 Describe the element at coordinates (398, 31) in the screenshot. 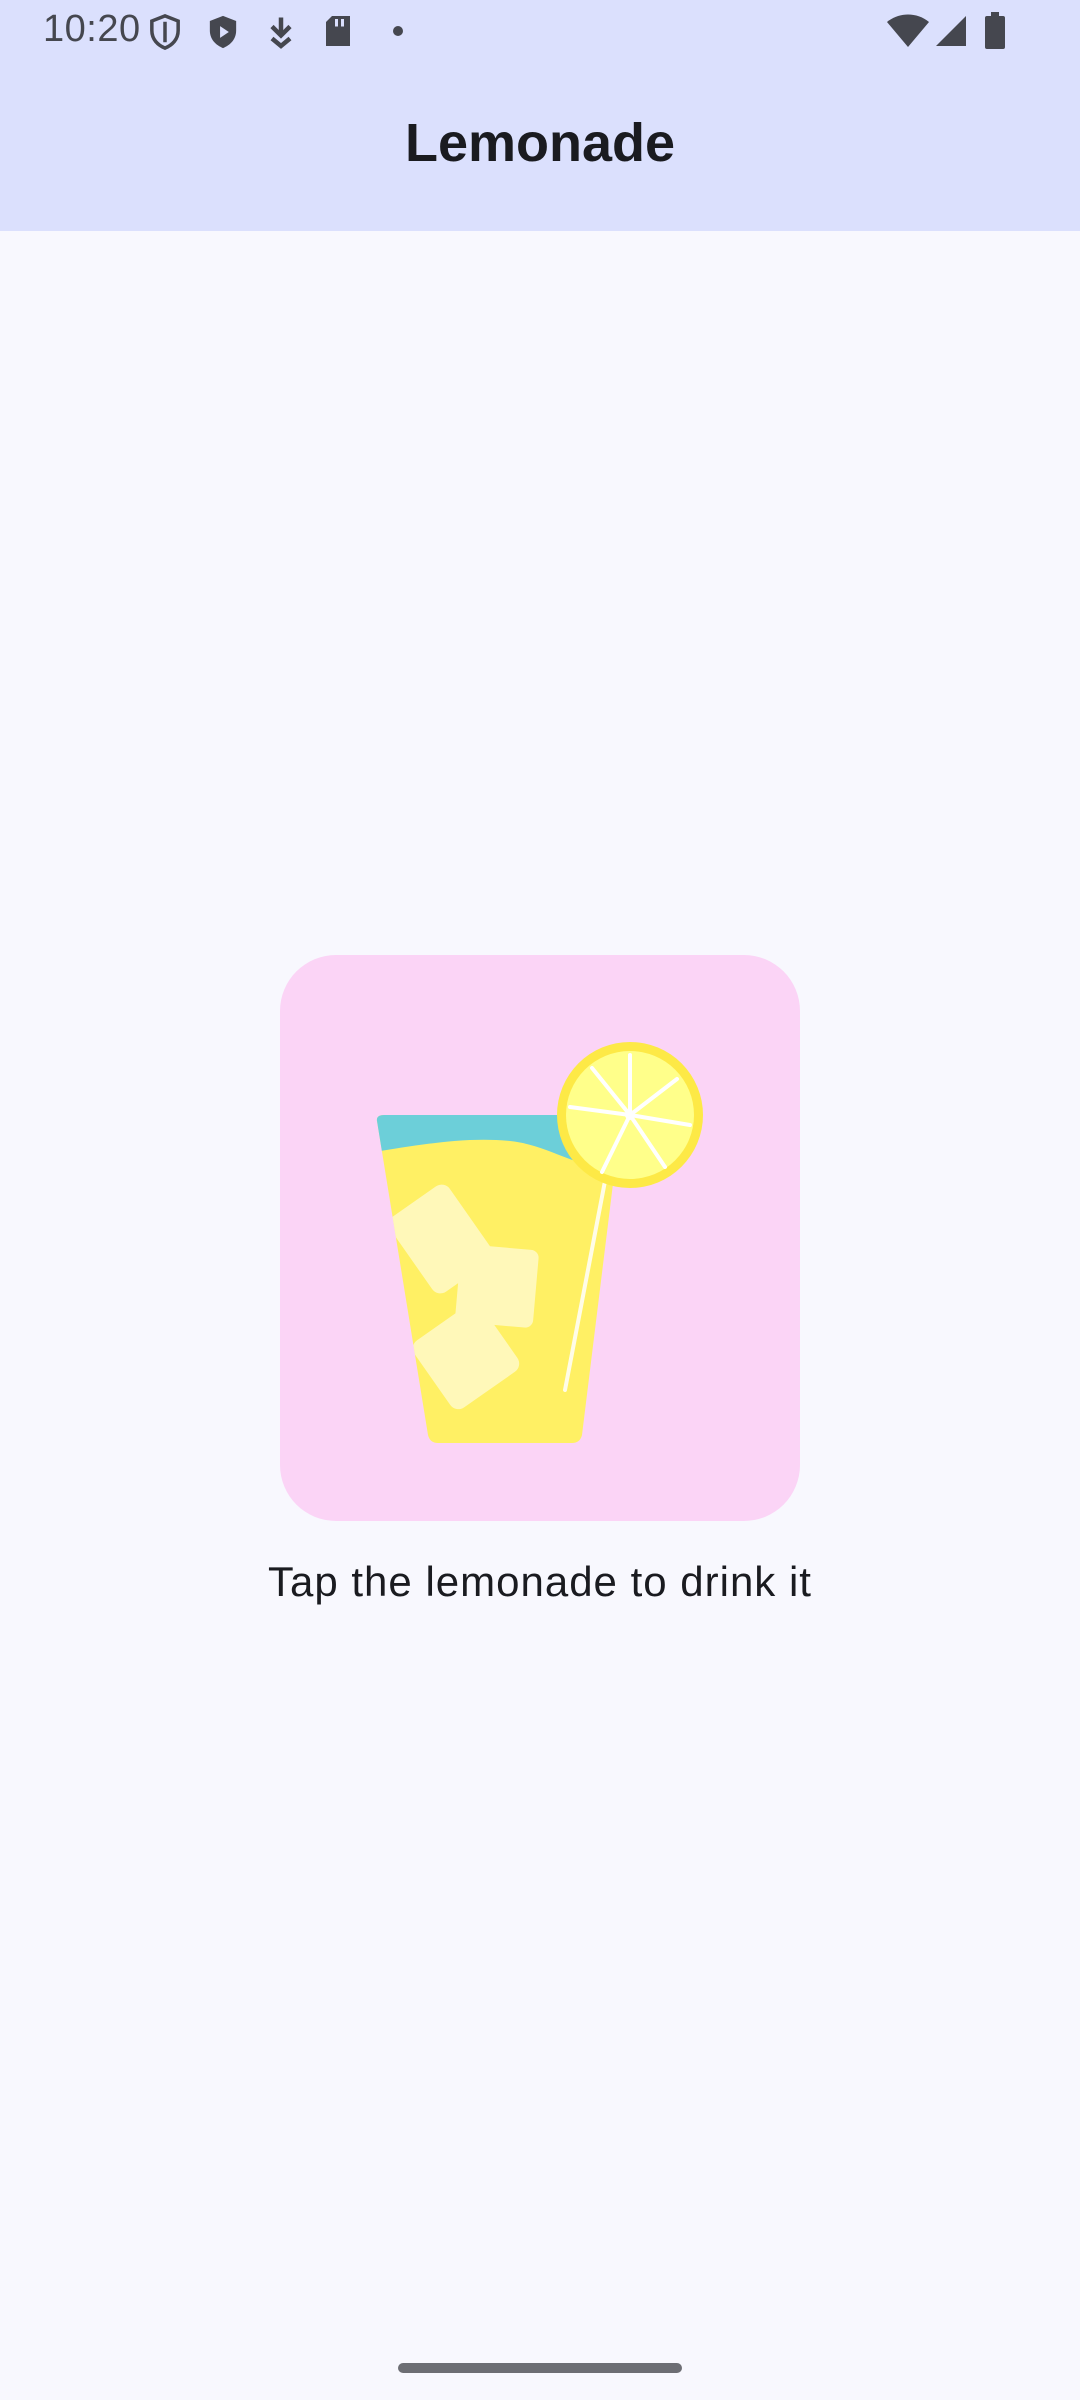

I see `notification-dot-icon` at that location.